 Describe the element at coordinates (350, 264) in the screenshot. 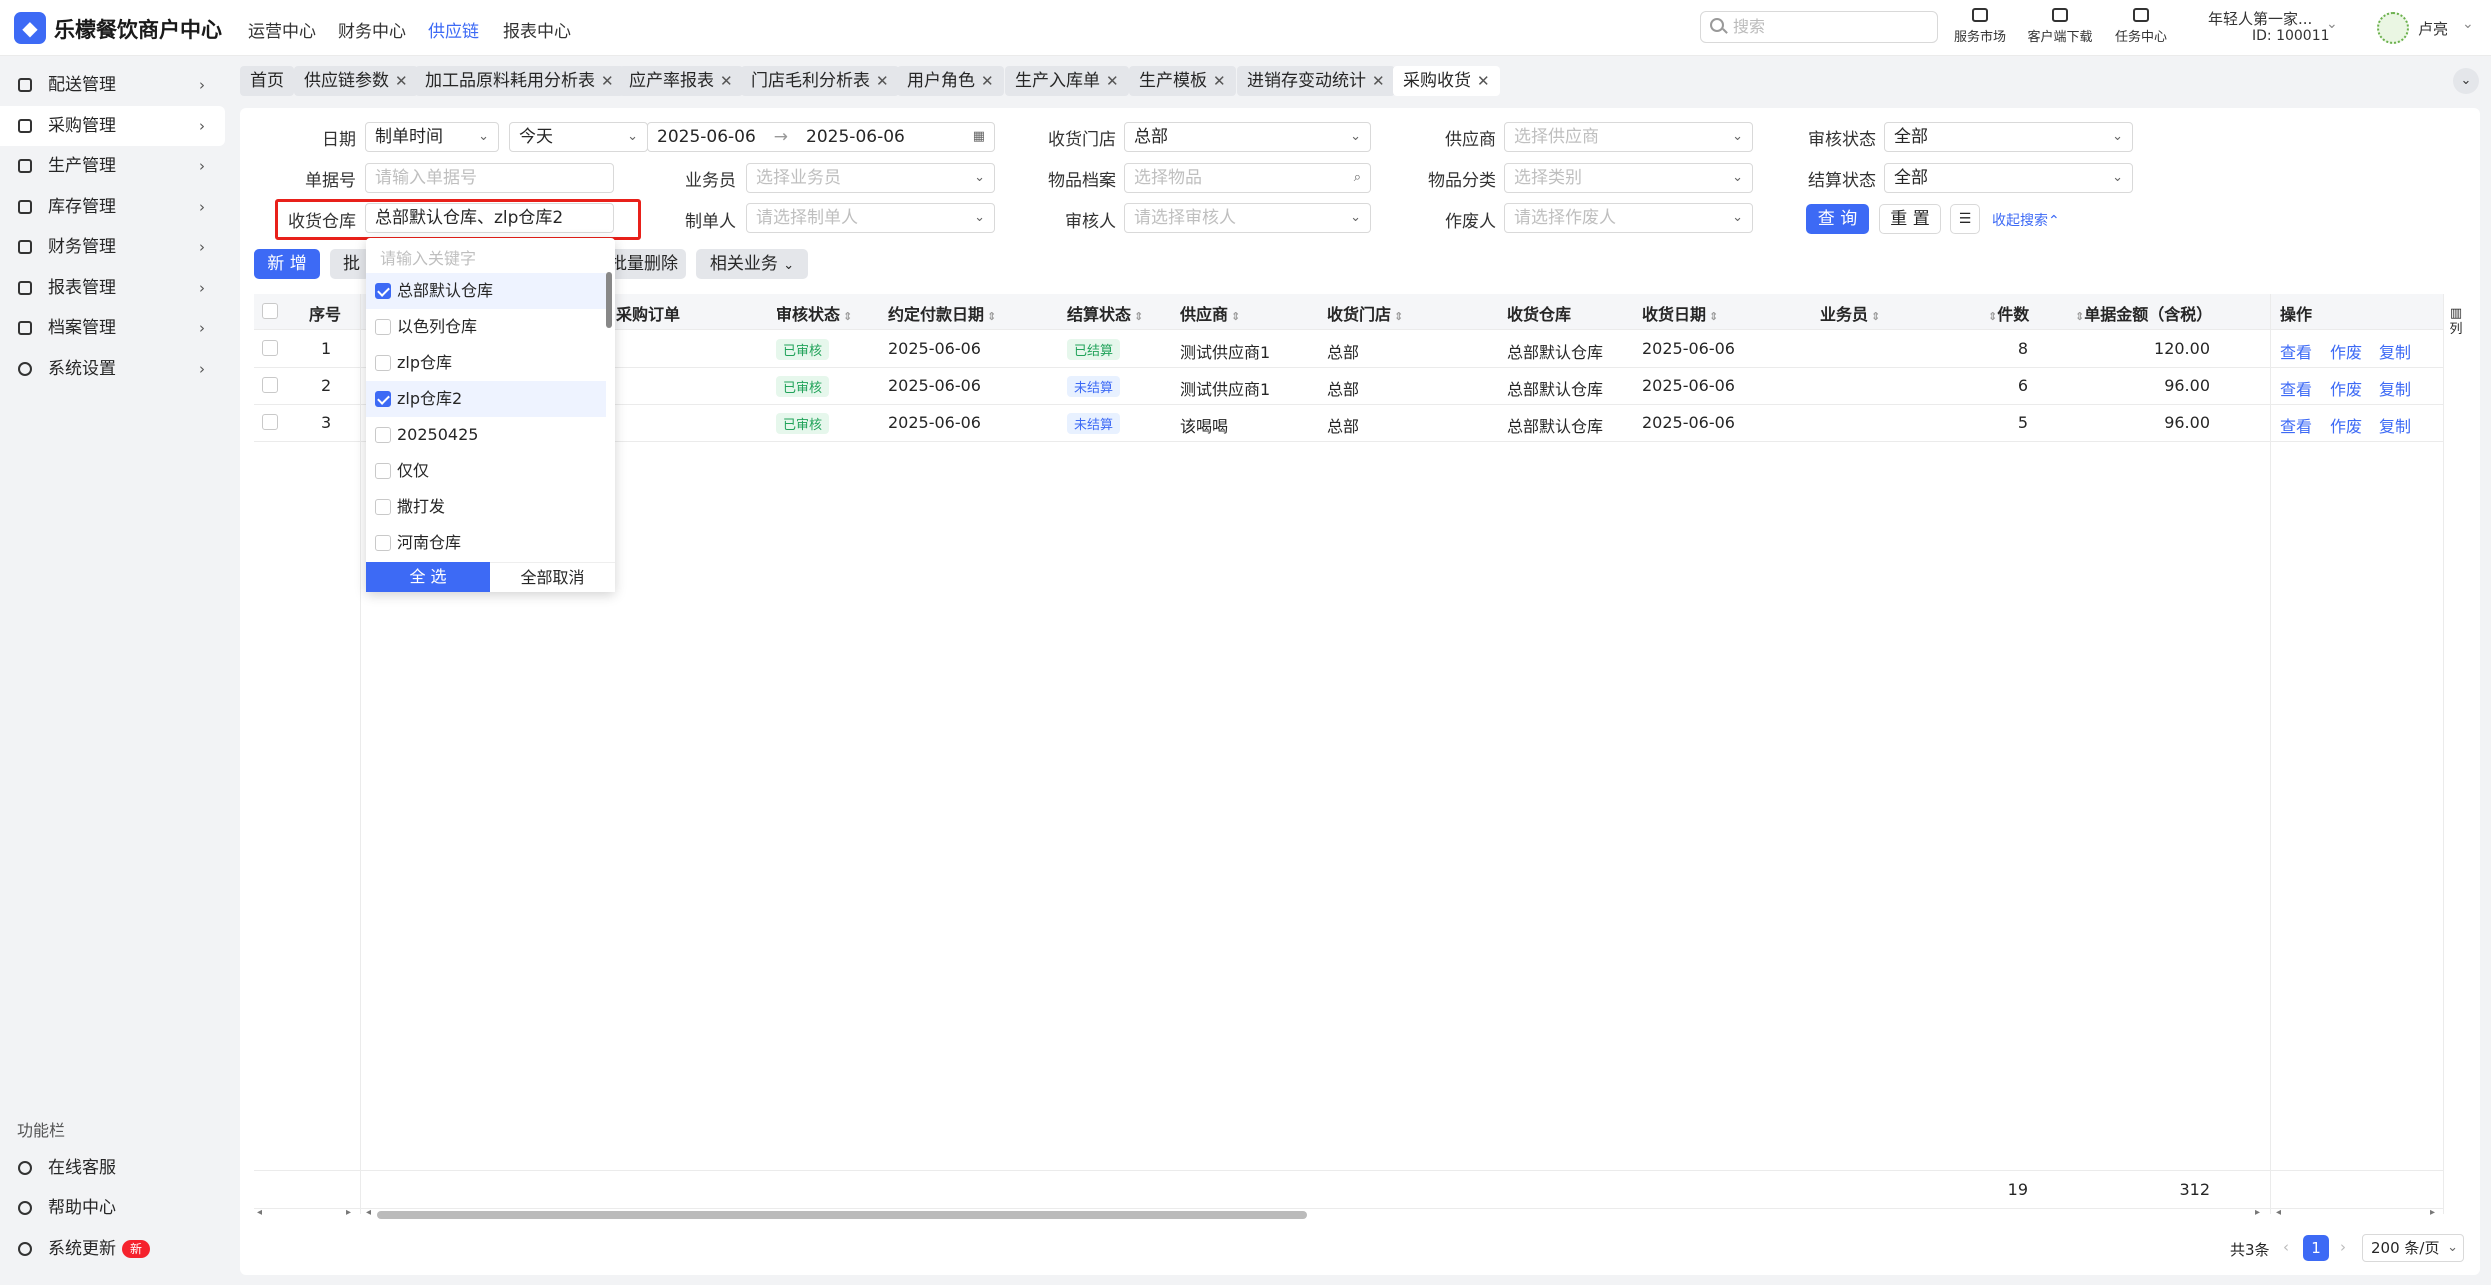

I see `batch-button: 批量` at that location.